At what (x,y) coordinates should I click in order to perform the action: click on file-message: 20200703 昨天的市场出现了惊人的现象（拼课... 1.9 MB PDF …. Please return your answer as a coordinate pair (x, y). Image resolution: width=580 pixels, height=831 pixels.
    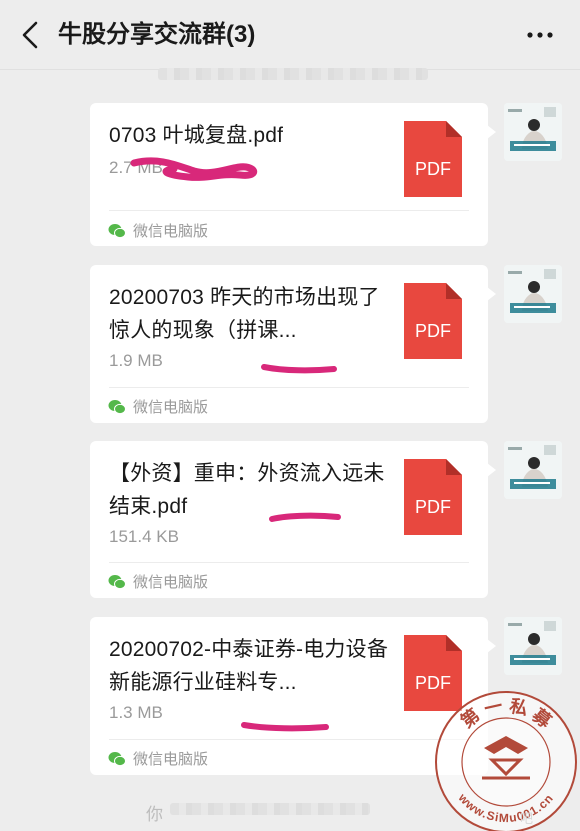
    Looking at the image, I should click on (293, 344).